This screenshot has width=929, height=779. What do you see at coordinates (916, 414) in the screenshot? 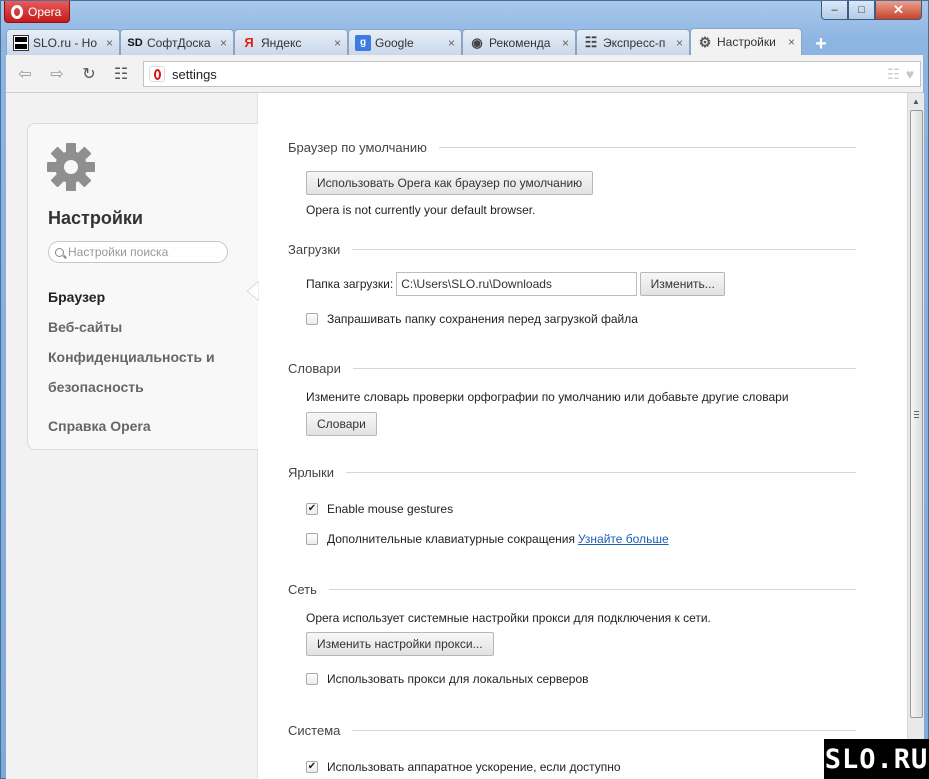
I see `scrollbar-thumb` at bounding box center [916, 414].